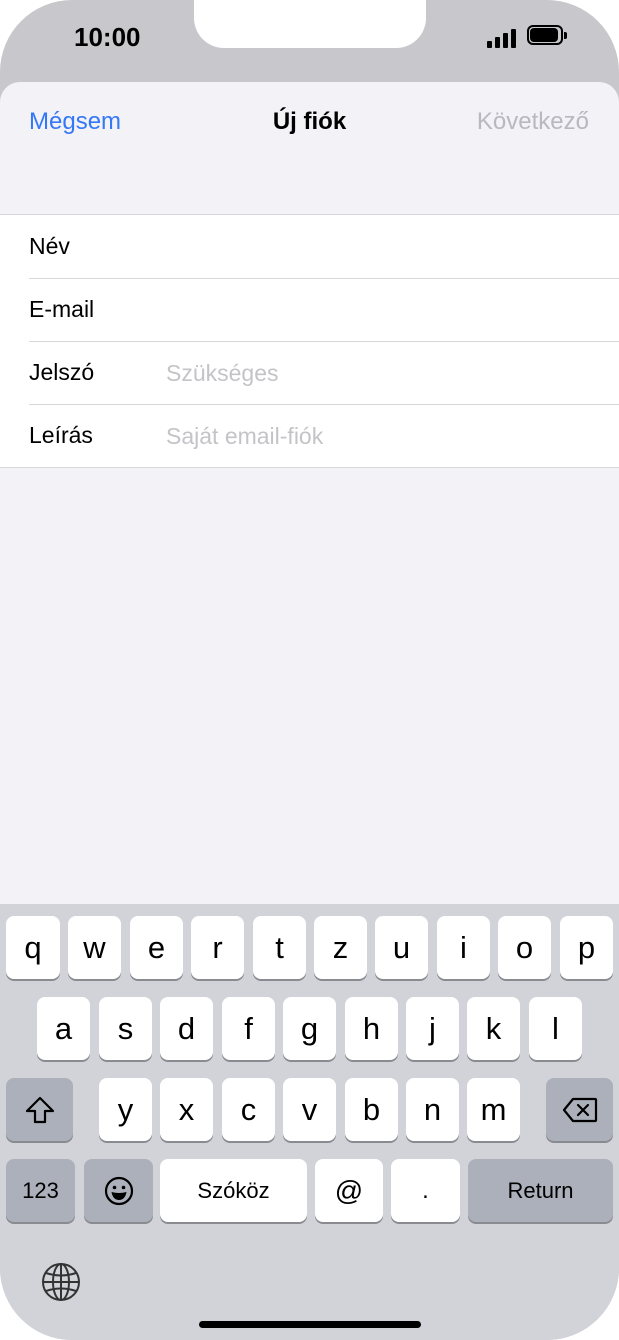 This screenshot has height=1340, width=619. Describe the element at coordinates (33, 947) in the screenshot. I see `key-q: q` at that location.